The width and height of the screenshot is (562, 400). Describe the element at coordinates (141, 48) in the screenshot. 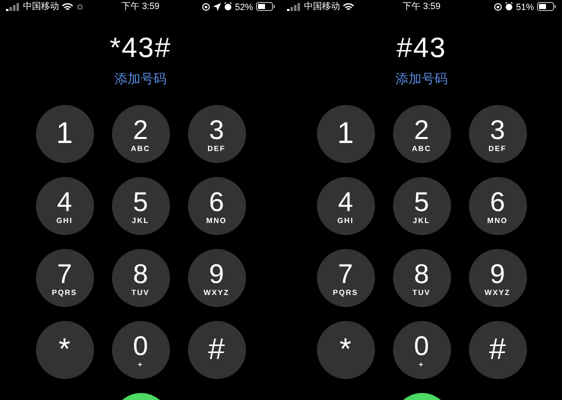

I see `dialed-number: *43#` at that location.